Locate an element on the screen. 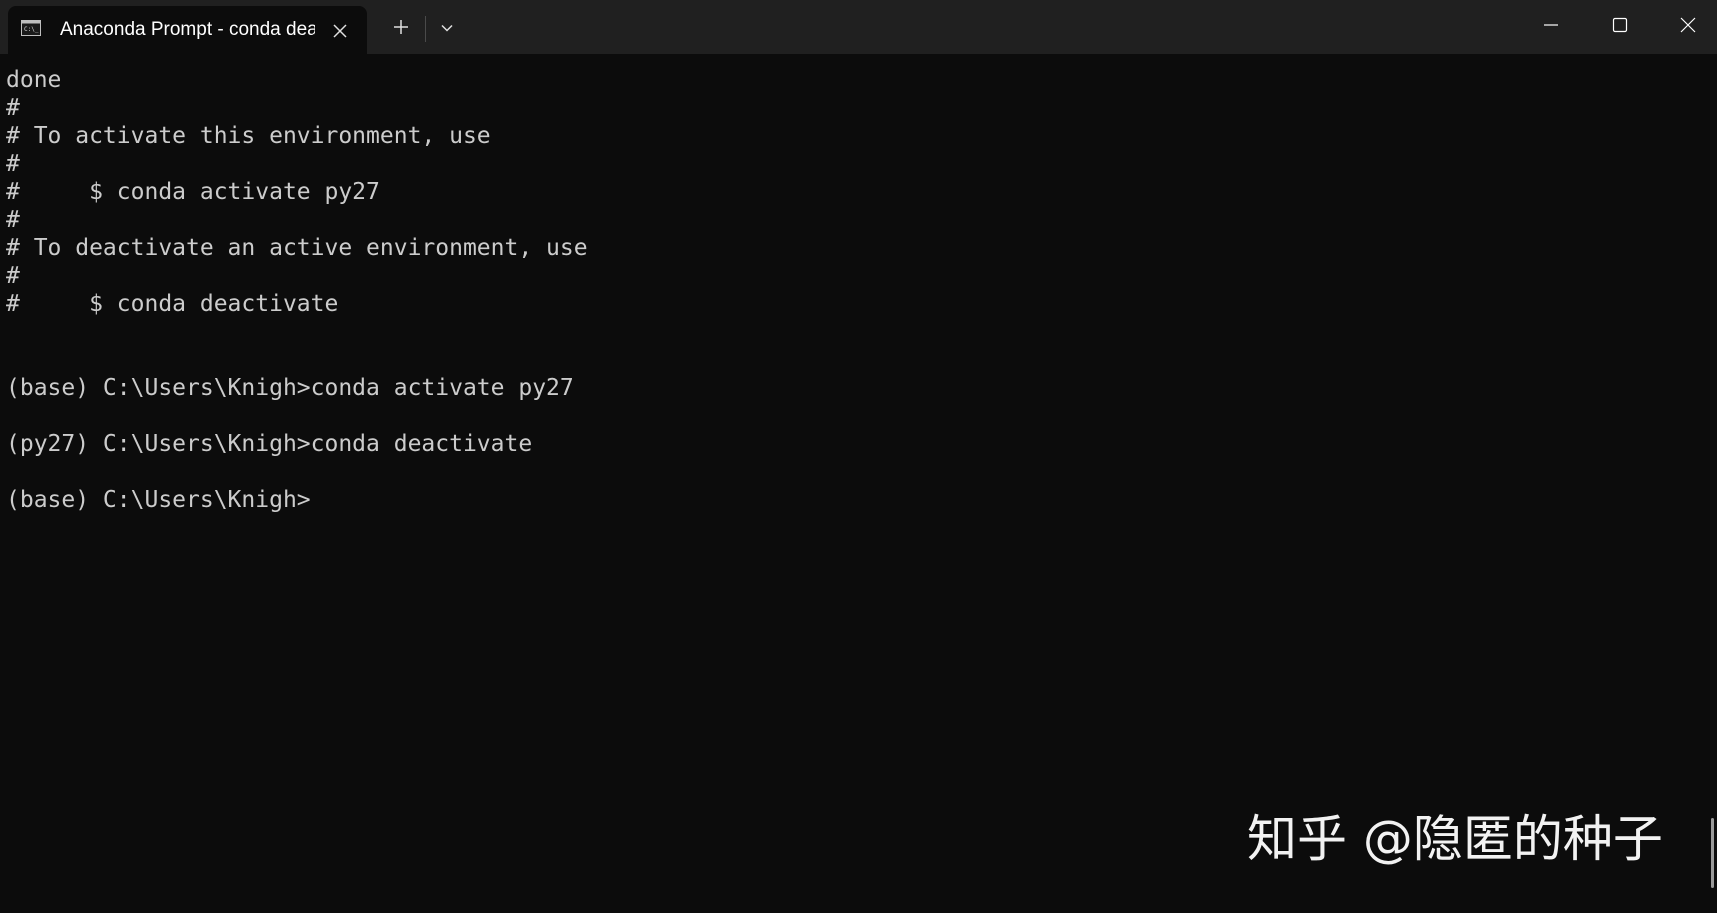 The width and height of the screenshot is (1717, 913). tab-close-button is located at coordinates (340, 31).